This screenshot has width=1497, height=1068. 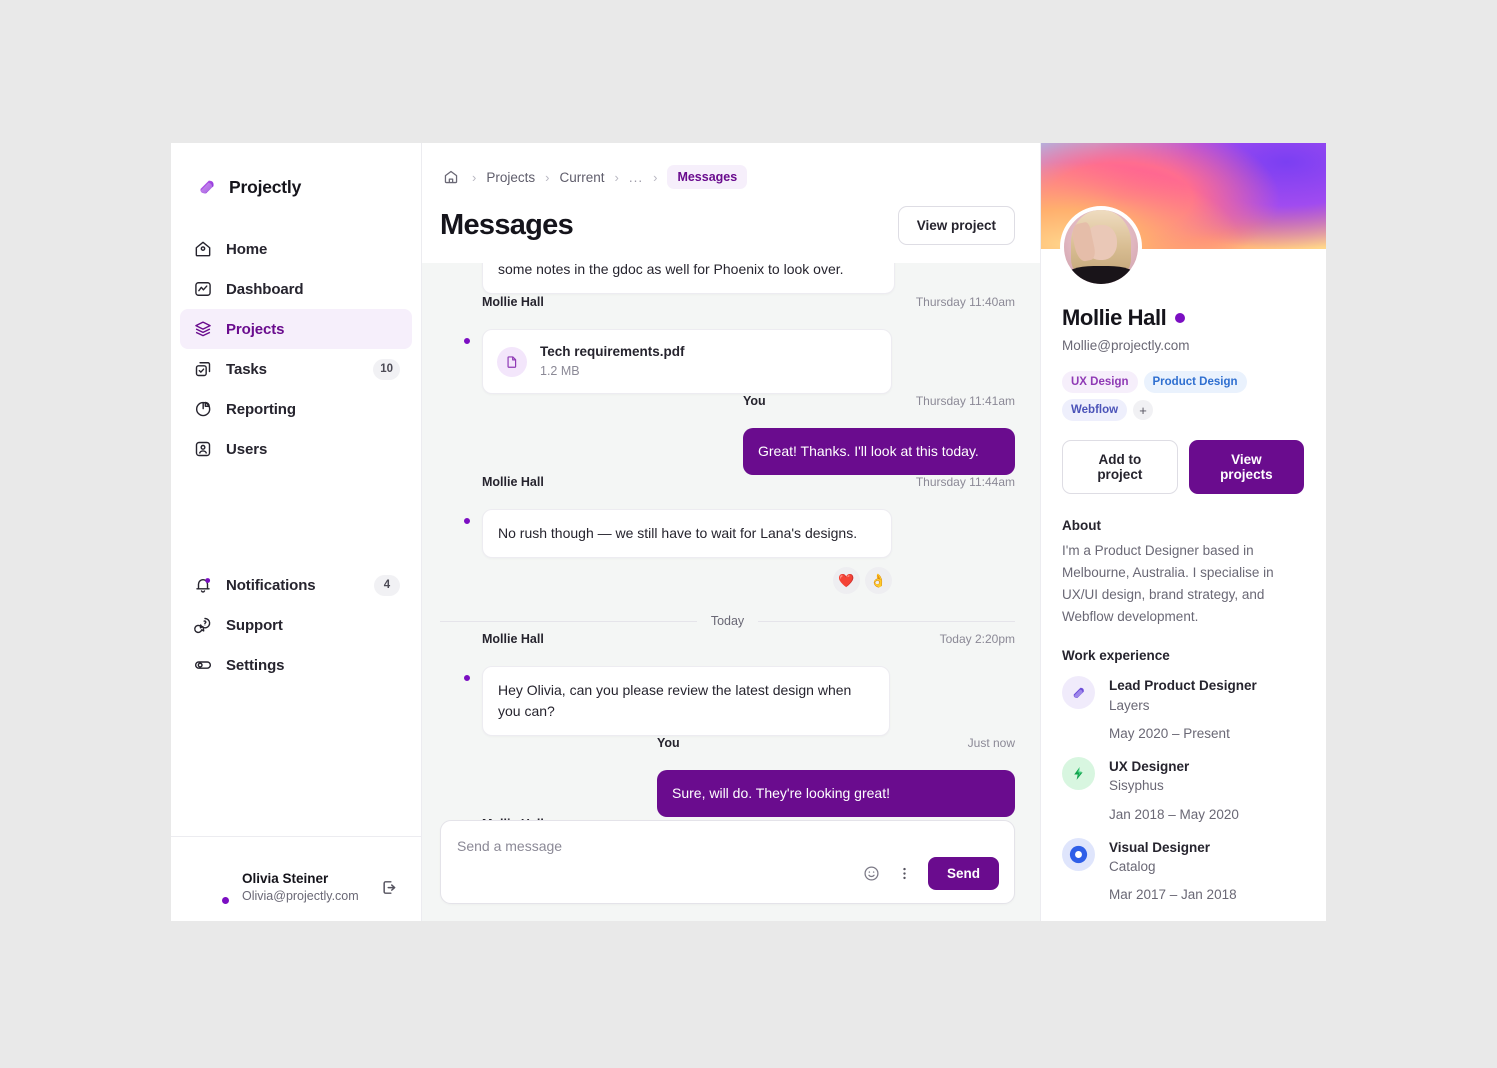 I want to click on home-icon, so click(x=202, y=249).